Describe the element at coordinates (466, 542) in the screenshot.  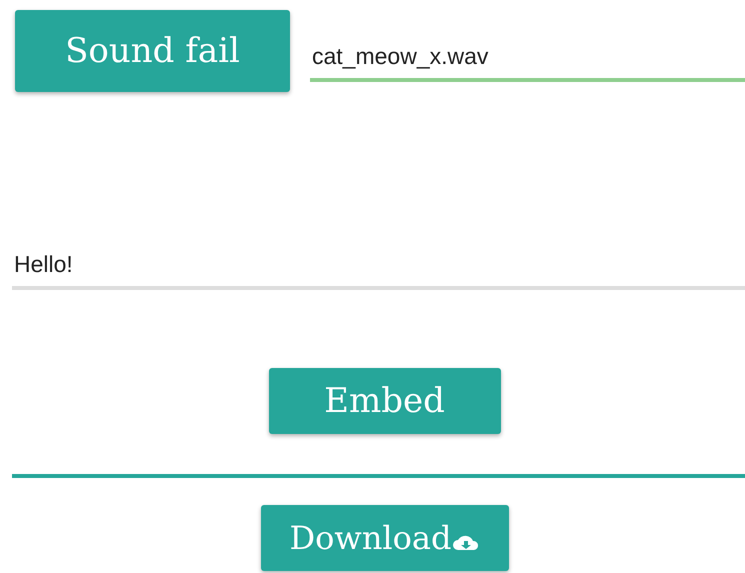
I see `cloud-download-icon` at that location.